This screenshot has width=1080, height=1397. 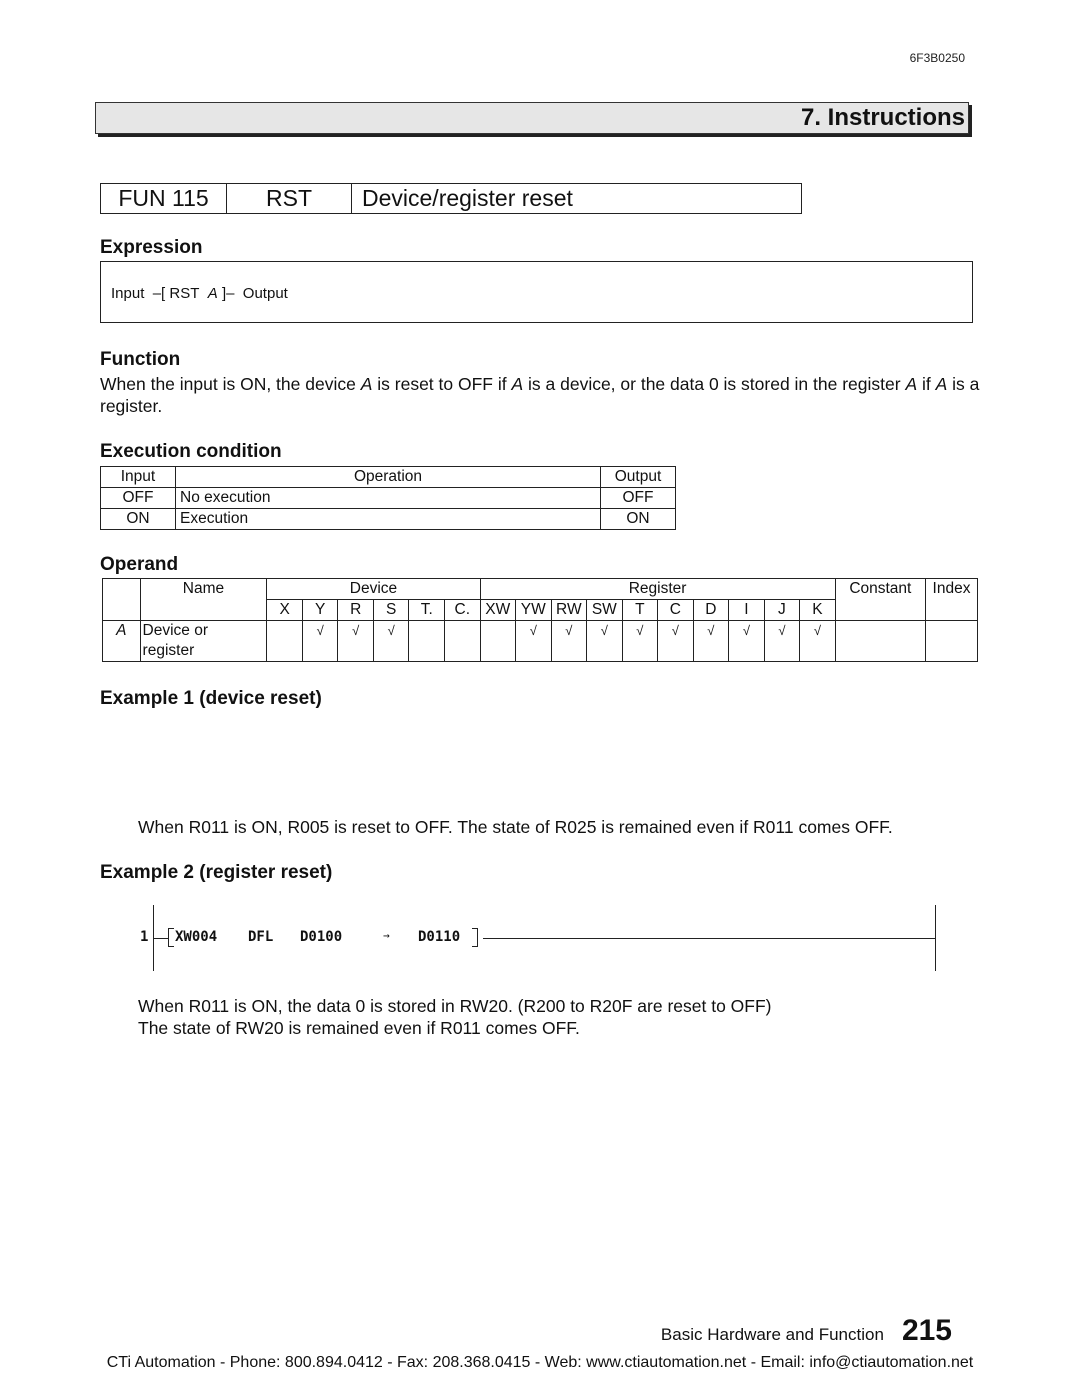 I want to click on table-header-row: Name Device Register Constant Index, so click(x=540, y=599).